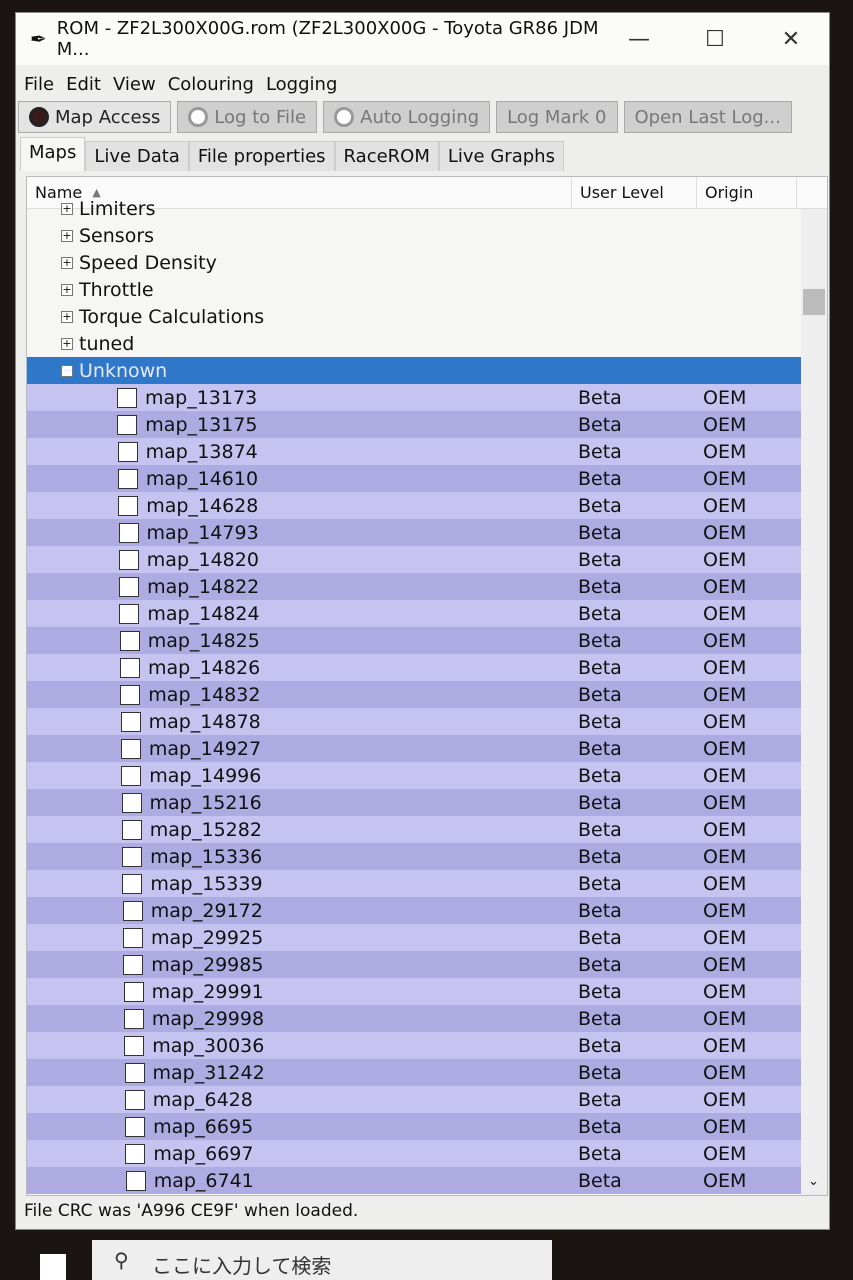 The image size is (853, 1280). Describe the element at coordinates (414, 613) in the screenshot. I see `map-row: map_14824 Beta OEM` at that location.